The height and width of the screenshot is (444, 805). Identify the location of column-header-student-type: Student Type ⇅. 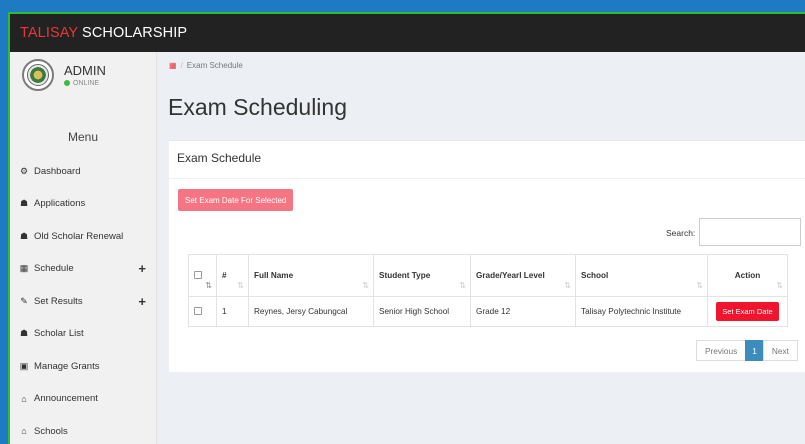
(422, 275).